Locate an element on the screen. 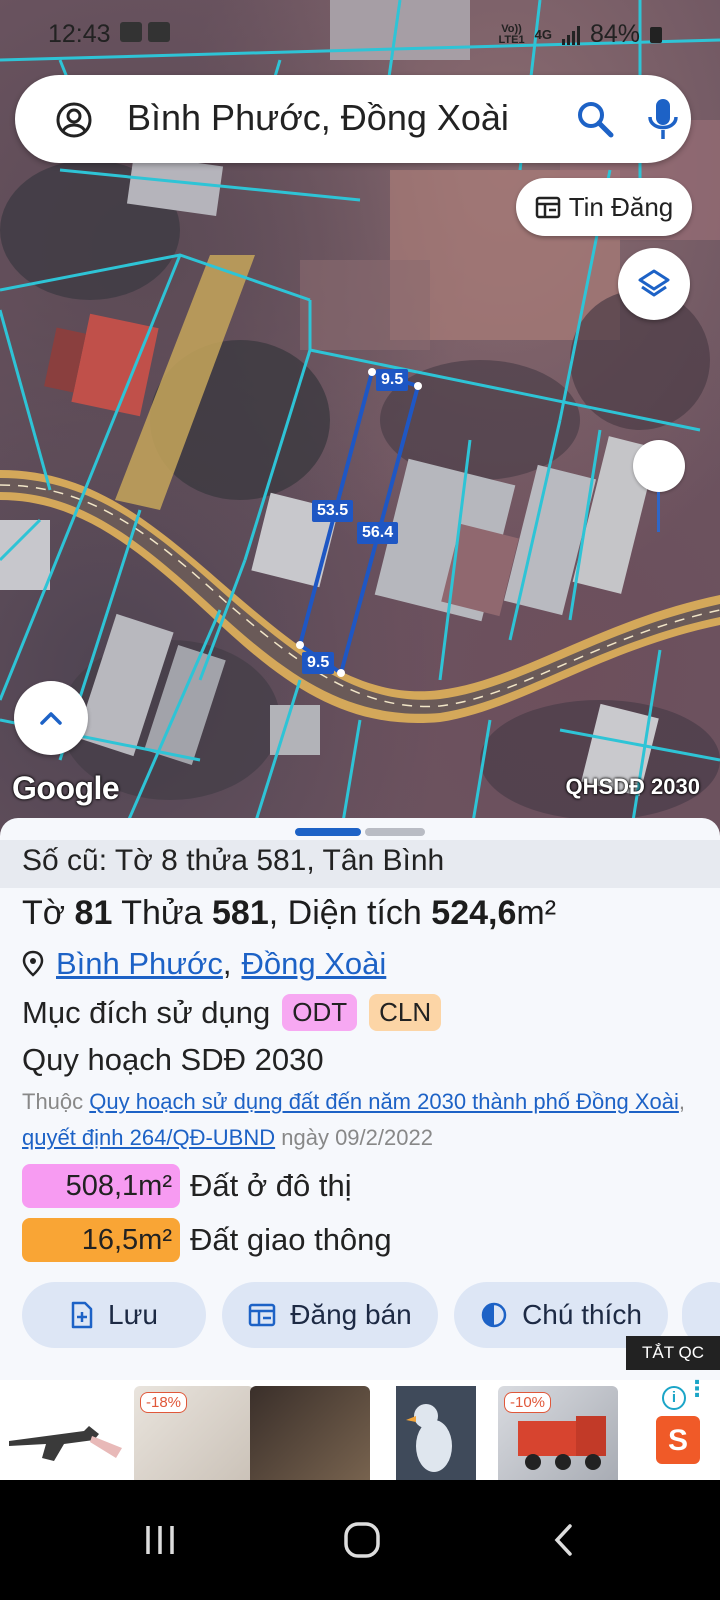  volte-indicator: Vo)) LTE1 is located at coordinates (511, 34).